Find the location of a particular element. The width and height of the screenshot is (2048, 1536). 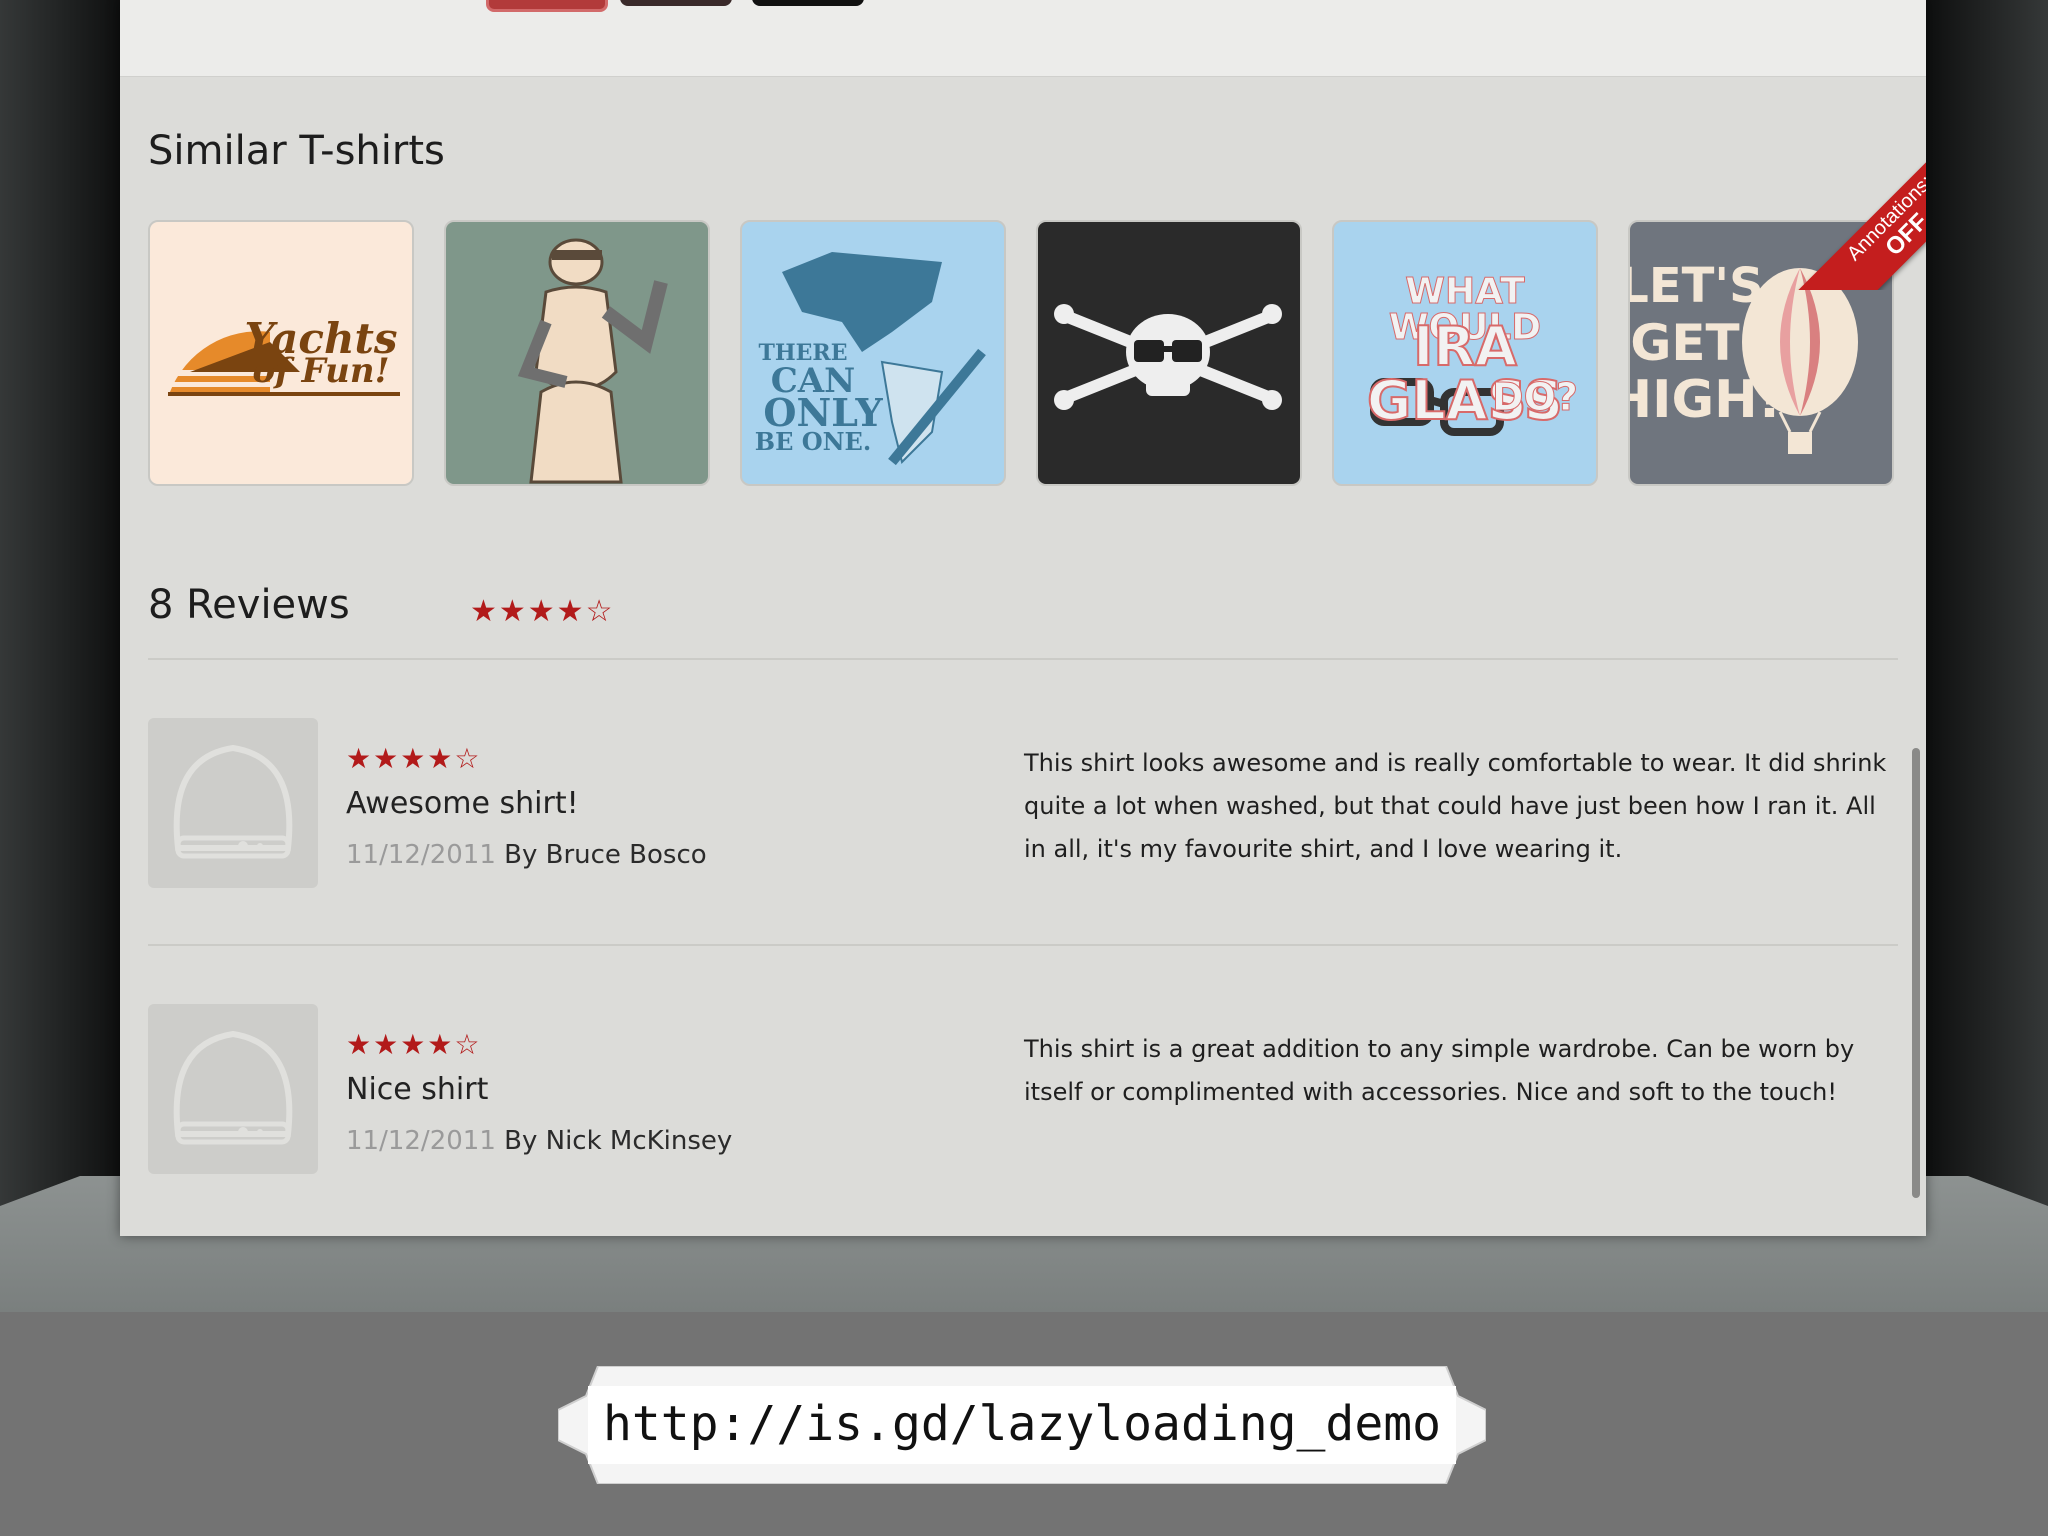

demo-url: http://is.gd/lazyloading_demo is located at coordinates (1022, 1424).